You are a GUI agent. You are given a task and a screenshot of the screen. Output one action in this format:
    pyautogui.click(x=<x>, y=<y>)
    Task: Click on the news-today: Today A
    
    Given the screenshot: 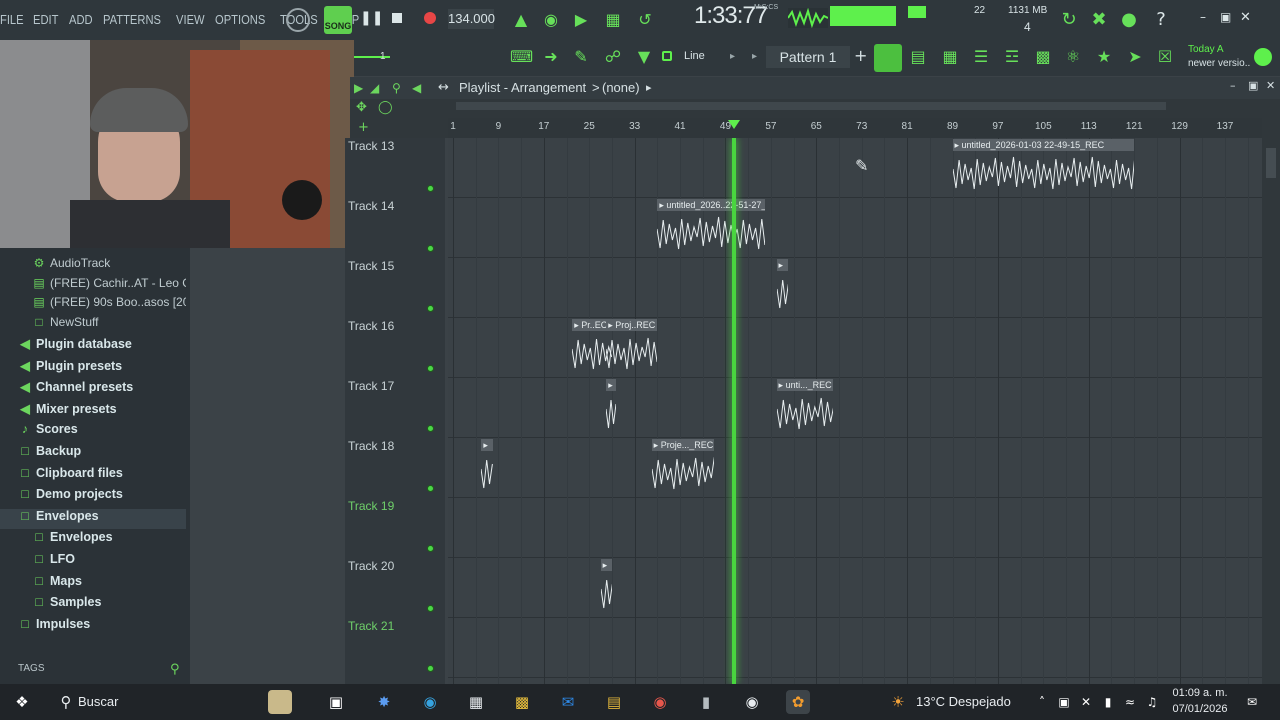 What is the action you would take?
    pyautogui.click(x=1206, y=49)
    